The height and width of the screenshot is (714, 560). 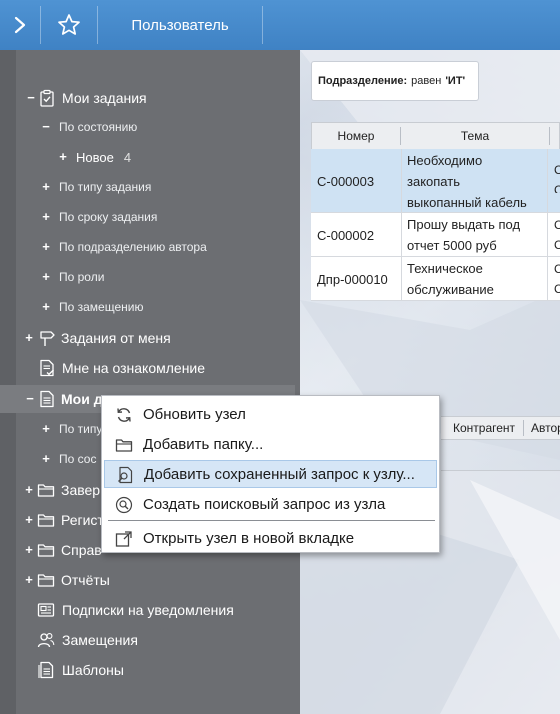 I want to click on tree-item-for-review: Мне на ознакомление, so click(x=150, y=368).